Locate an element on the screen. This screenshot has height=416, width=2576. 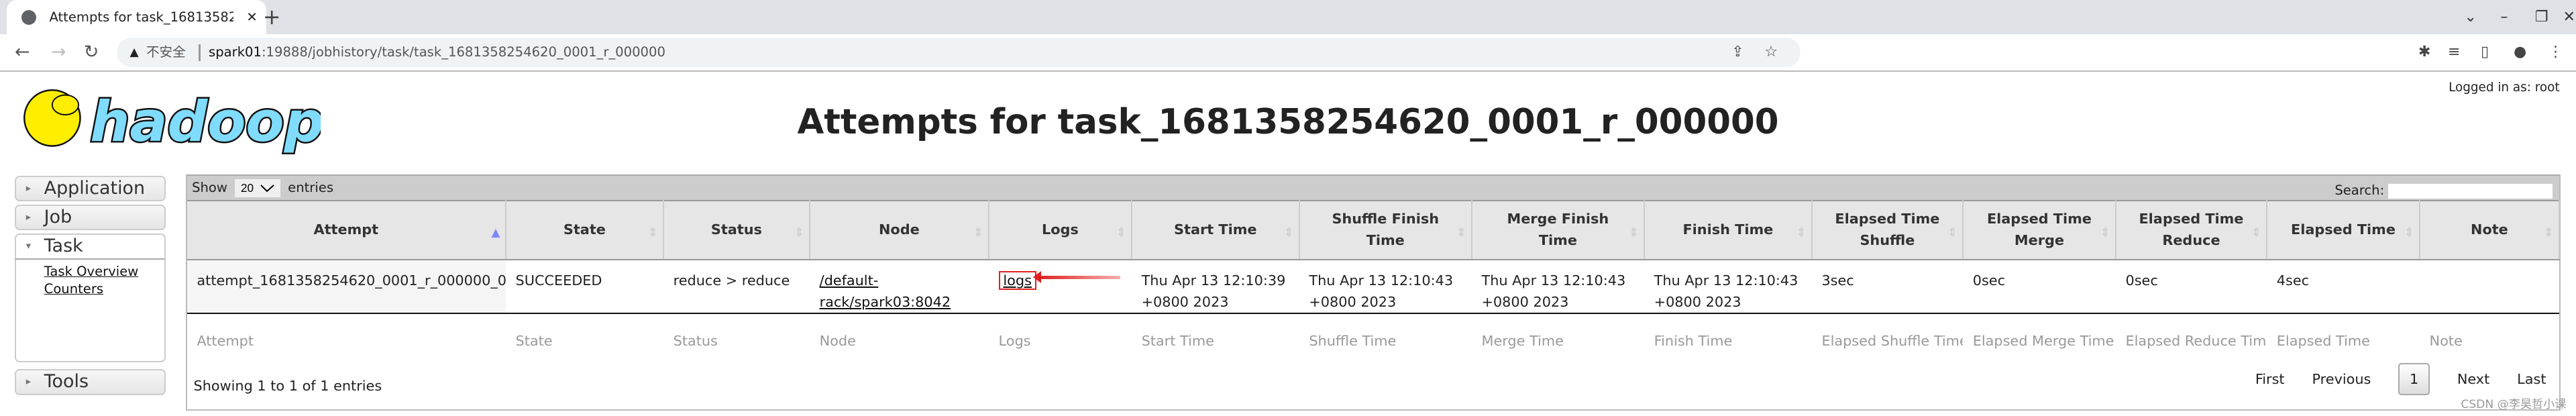
column-header: Attempt ▲ is located at coordinates (346, 231).